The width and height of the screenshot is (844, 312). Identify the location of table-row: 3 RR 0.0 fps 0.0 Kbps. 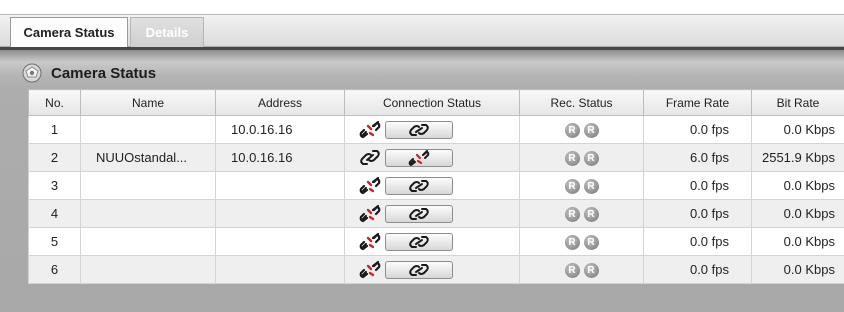
(436, 185).